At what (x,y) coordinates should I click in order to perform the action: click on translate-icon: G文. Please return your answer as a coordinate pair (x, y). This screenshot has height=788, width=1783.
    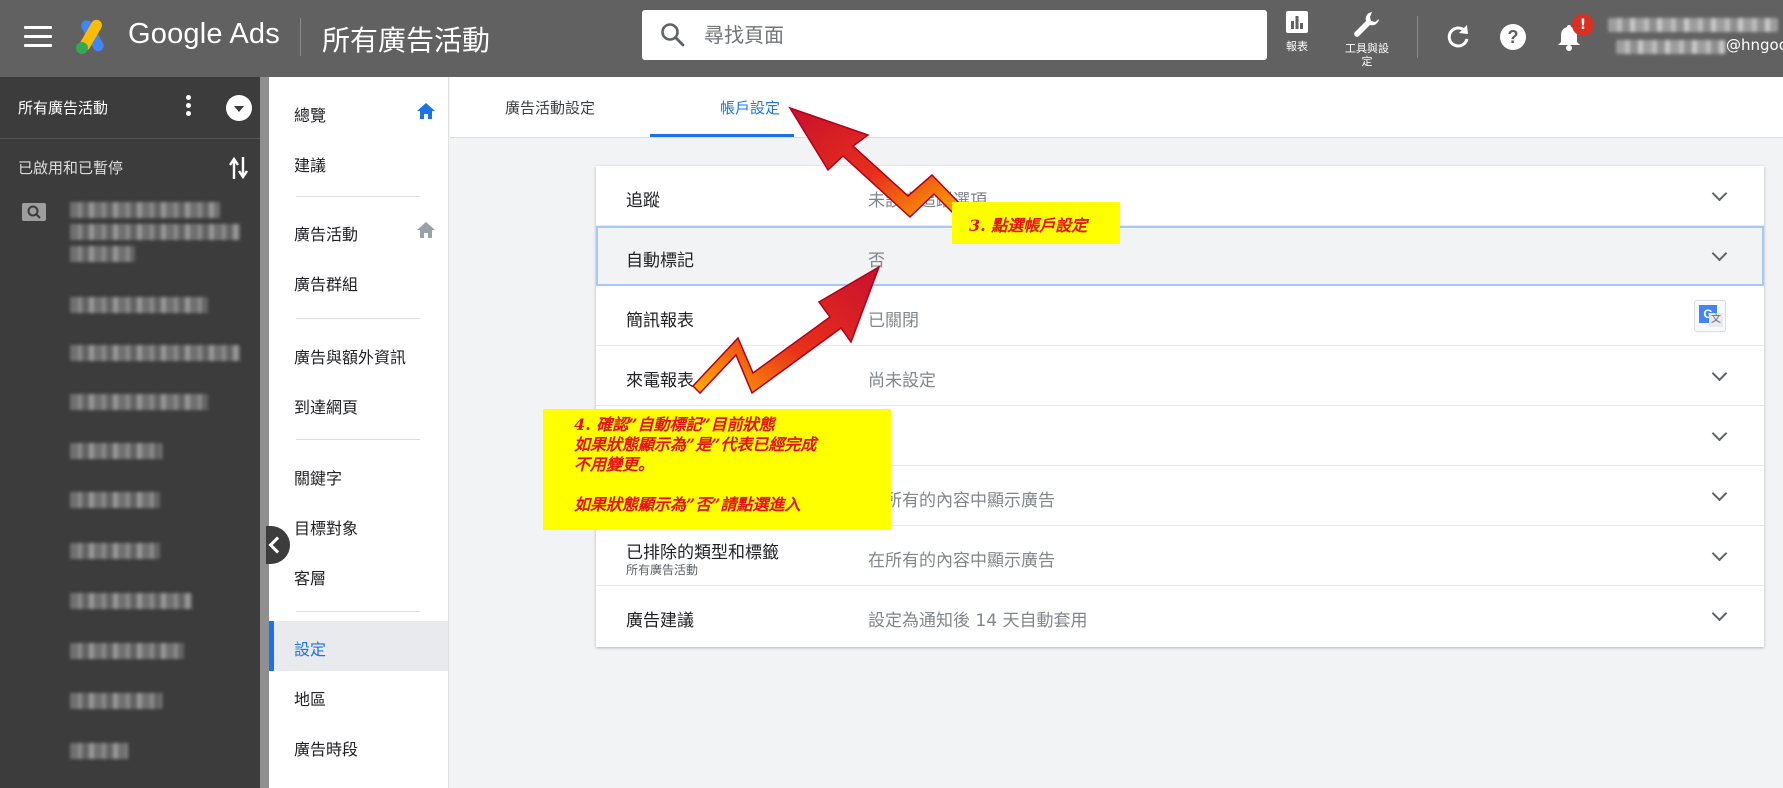
    Looking at the image, I should click on (1710, 316).